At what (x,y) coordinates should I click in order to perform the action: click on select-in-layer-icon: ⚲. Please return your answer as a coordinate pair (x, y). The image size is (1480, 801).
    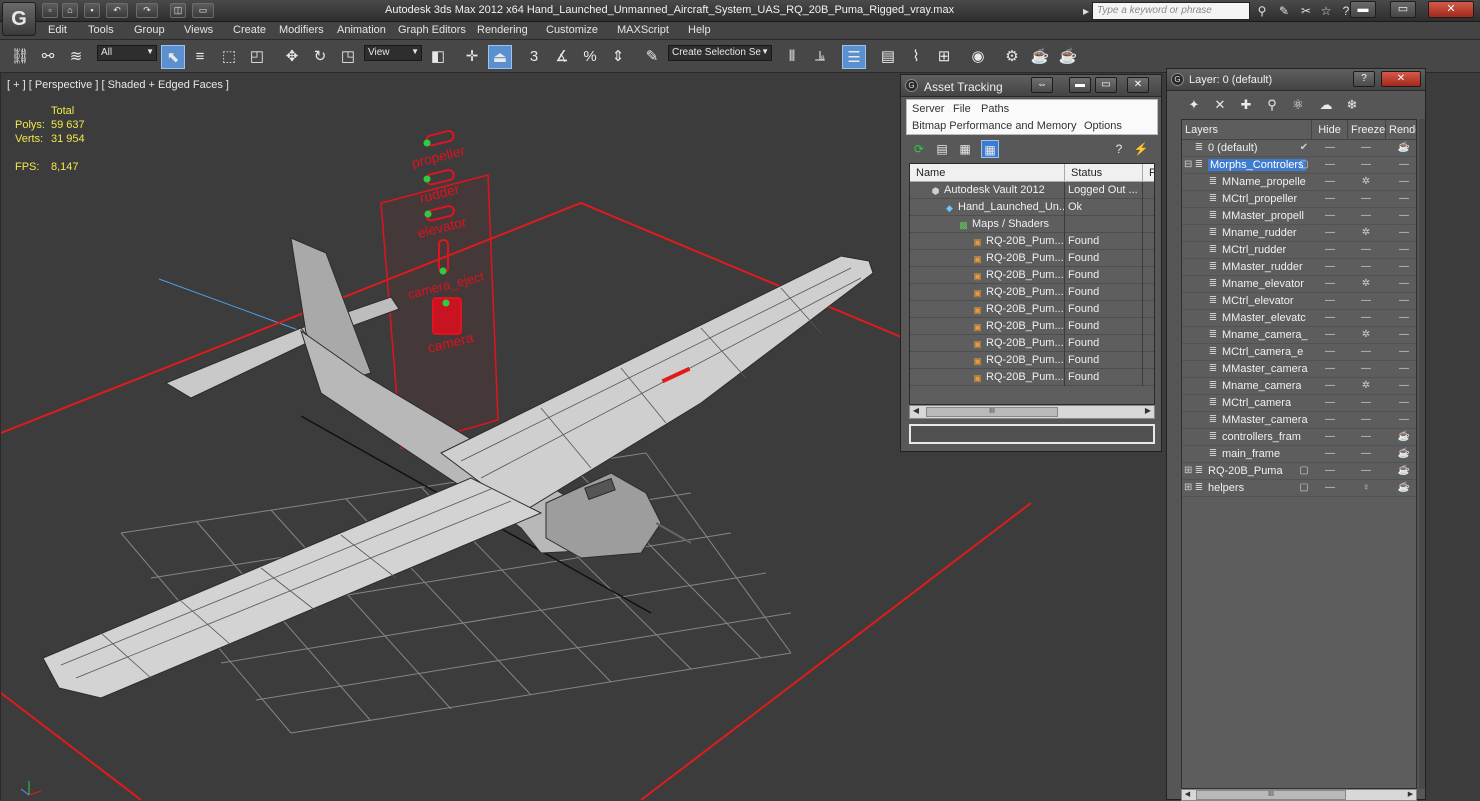
    Looking at the image, I should click on (1272, 105).